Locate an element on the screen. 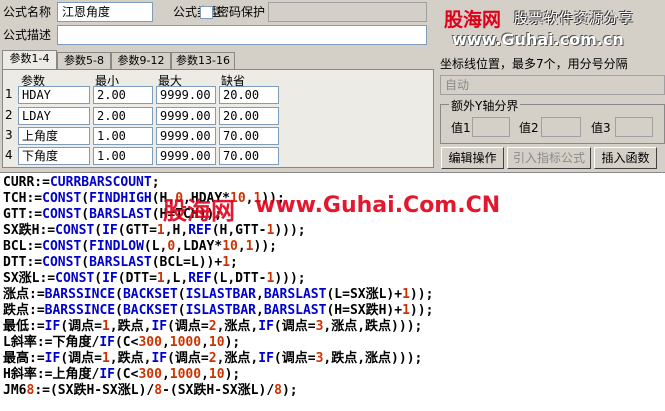 The height and width of the screenshot is (411, 665). password-checkbox is located at coordinates (206, 12).